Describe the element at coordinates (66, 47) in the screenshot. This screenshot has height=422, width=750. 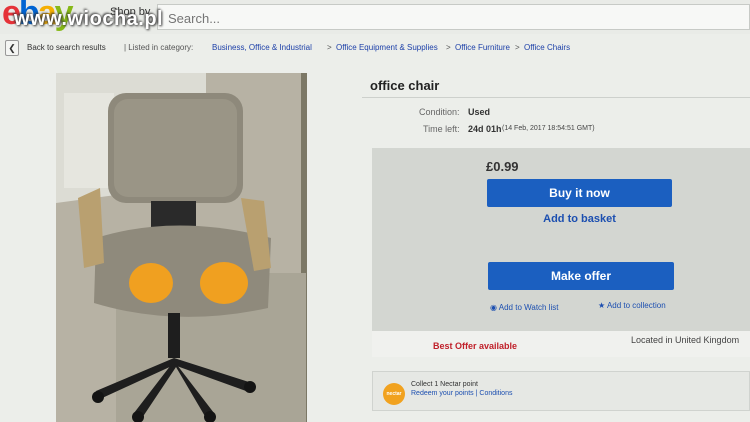
I see `back-to-search-link: Back to search results` at that location.